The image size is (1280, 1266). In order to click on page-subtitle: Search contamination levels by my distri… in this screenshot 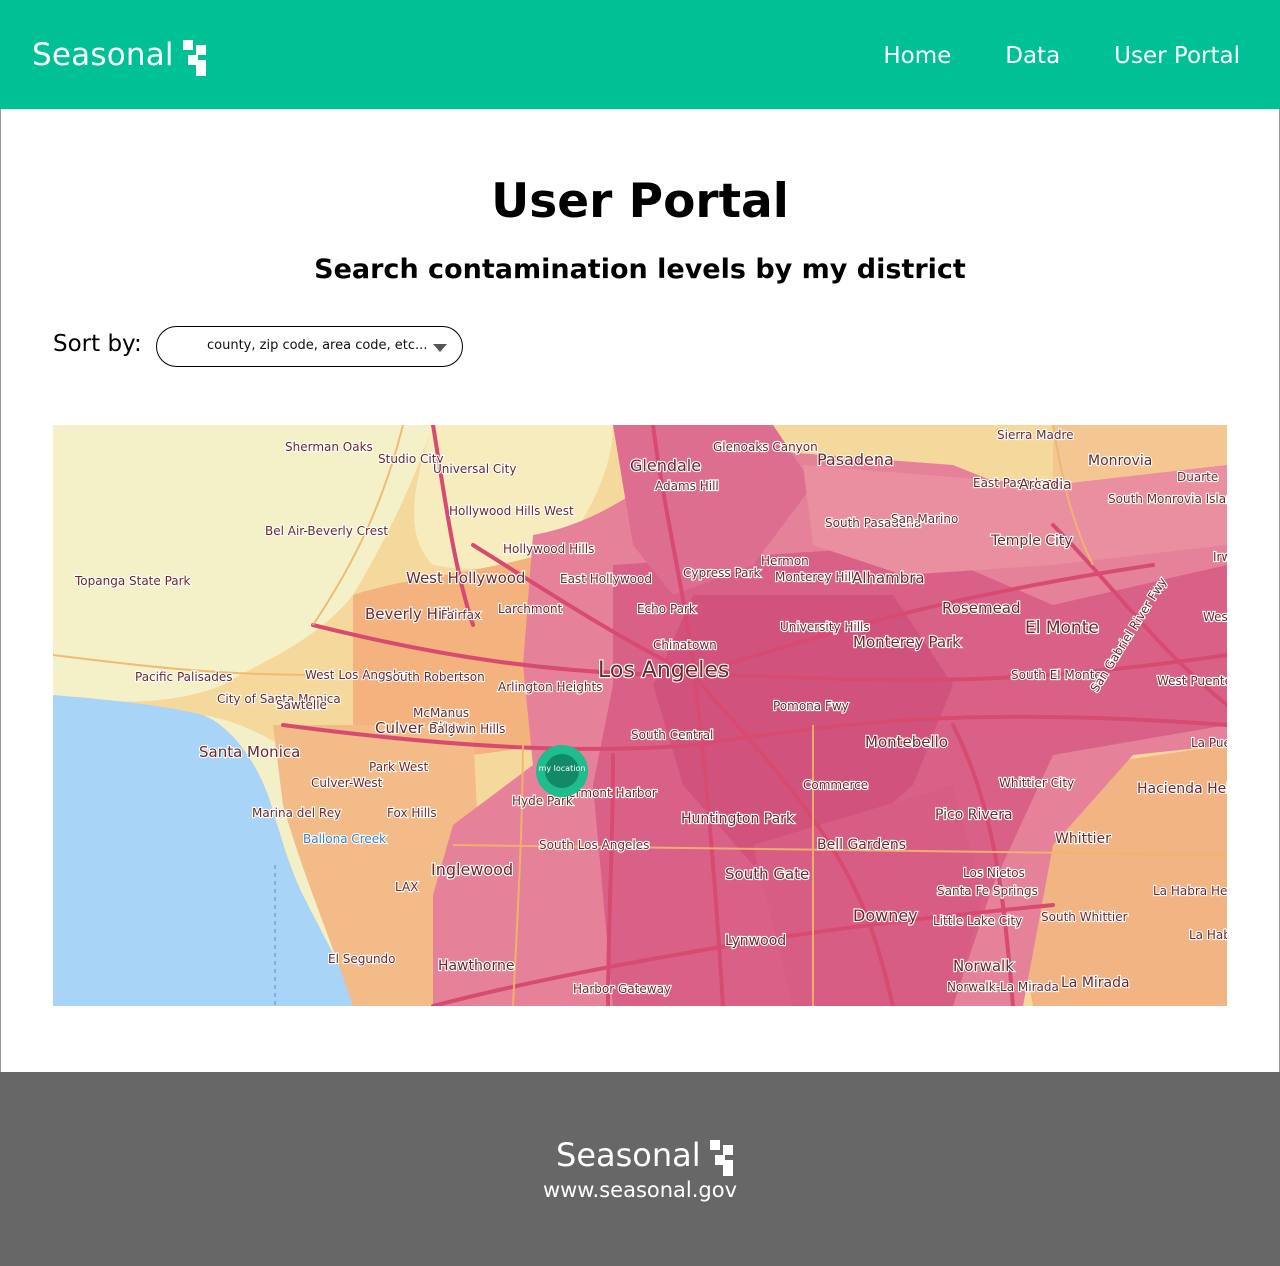, I will do `click(640, 269)`.